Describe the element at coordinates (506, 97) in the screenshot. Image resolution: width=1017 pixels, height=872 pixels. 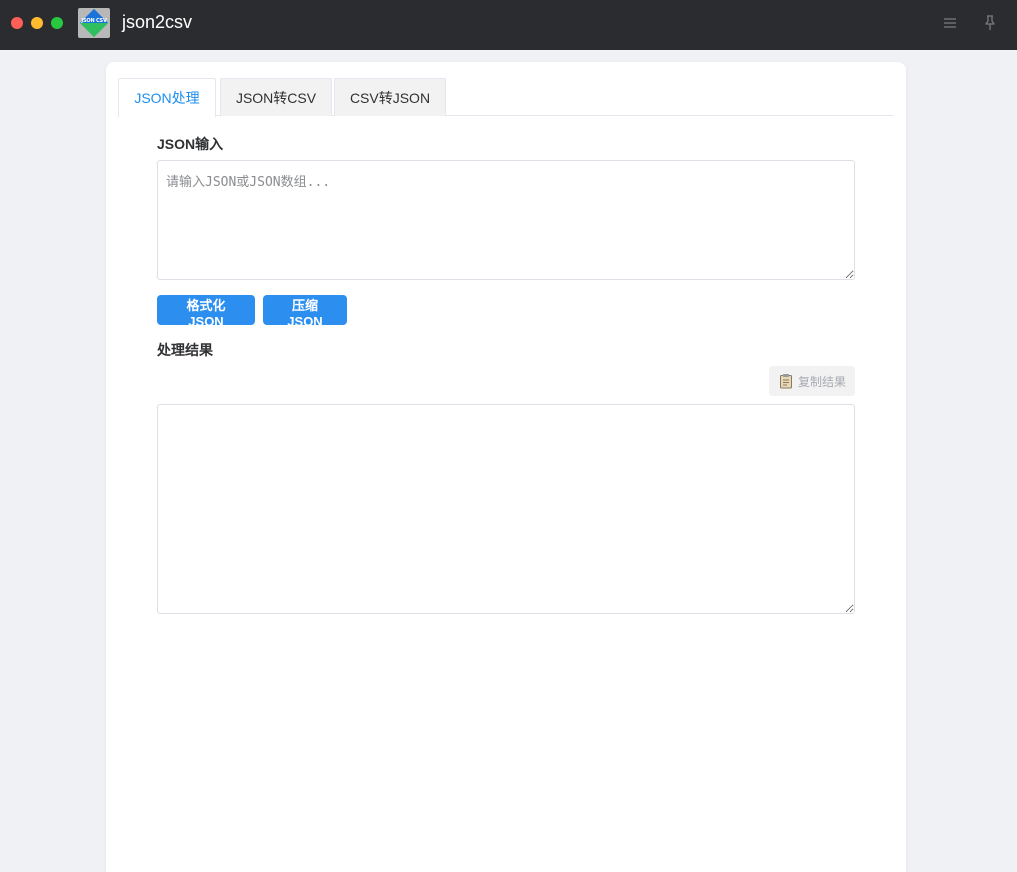
I see `tab-bar: JSON处理 JSON转CSV CSV转JSON` at that location.